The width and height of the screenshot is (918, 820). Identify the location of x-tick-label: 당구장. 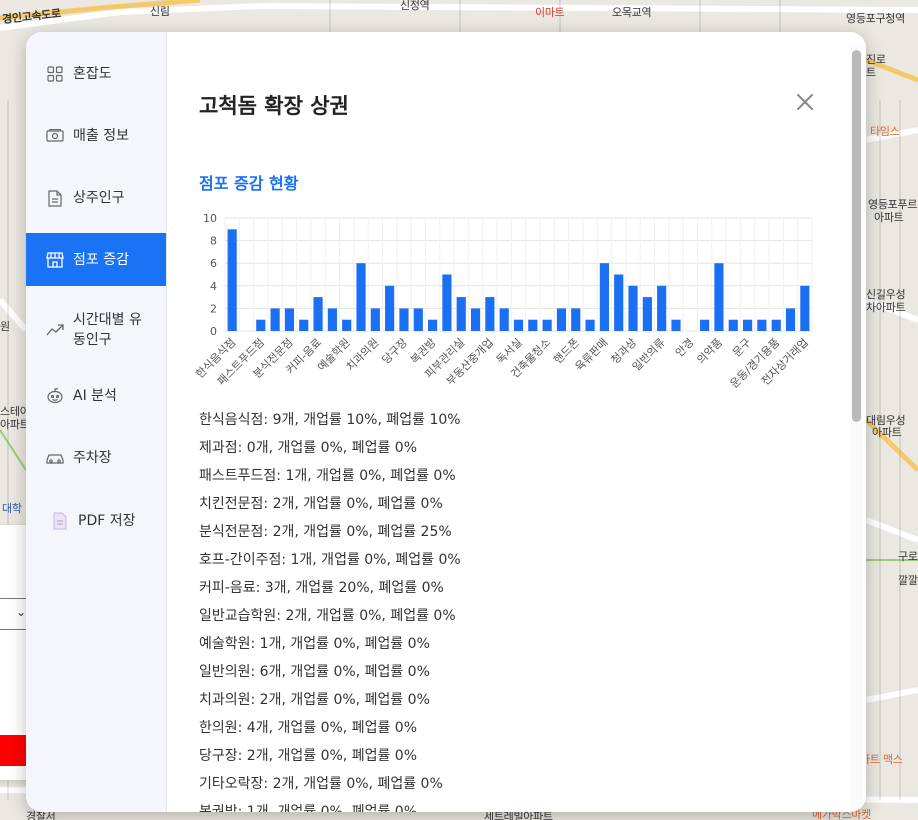
(394, 351).